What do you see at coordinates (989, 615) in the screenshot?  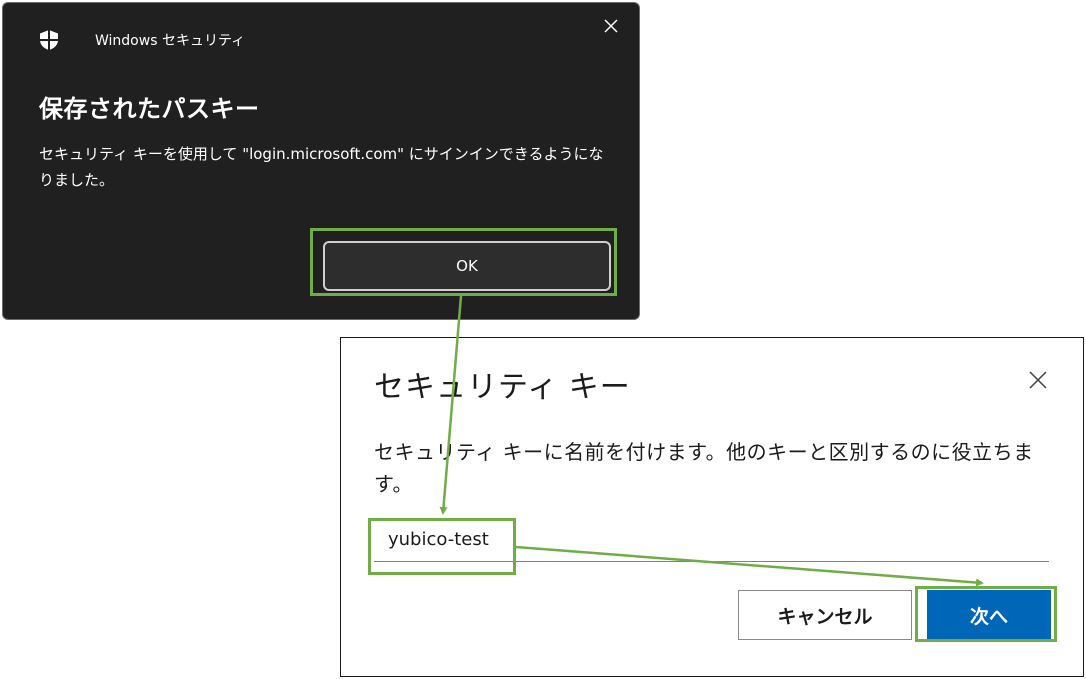 I see `next-button: 次へ` at bounding box center [989, 615].